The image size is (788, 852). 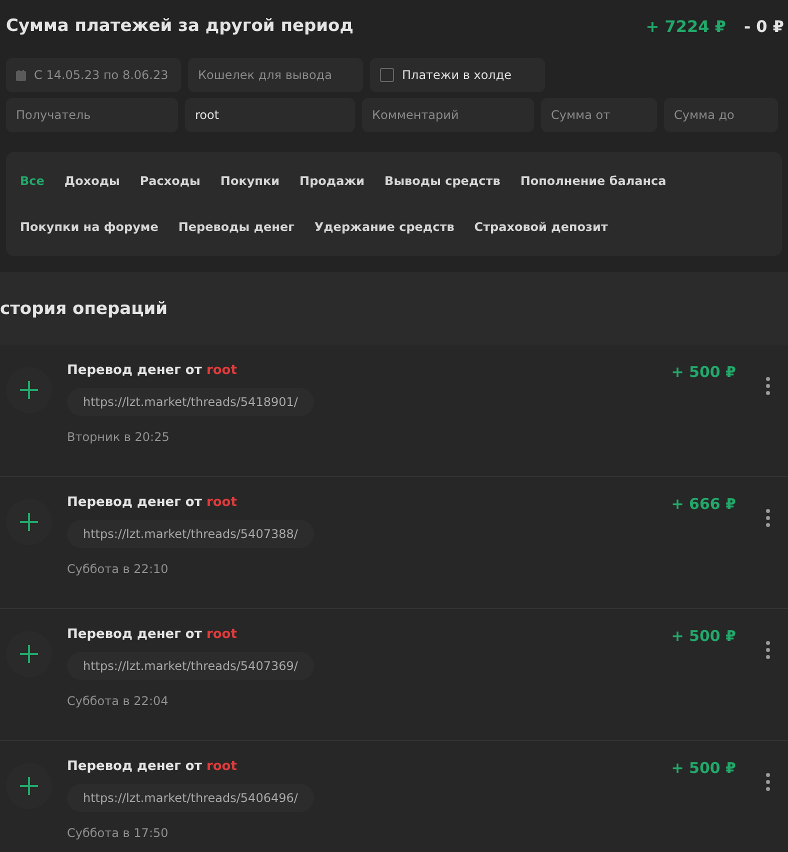 I want to click on date-range-field: С 14.05.23 по 8.06.23, so click(x=93, y=75).